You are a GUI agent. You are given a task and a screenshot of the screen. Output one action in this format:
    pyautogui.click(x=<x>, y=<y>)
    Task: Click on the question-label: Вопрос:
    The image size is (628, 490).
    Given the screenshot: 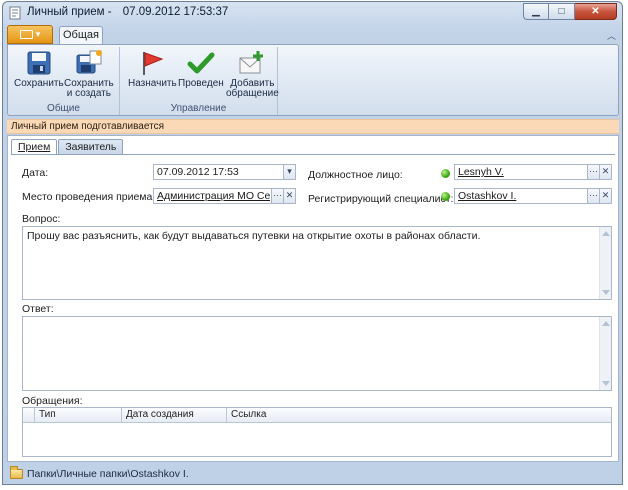 What is the action you would take?
    pyautogui.click(x=41, y=219)
    